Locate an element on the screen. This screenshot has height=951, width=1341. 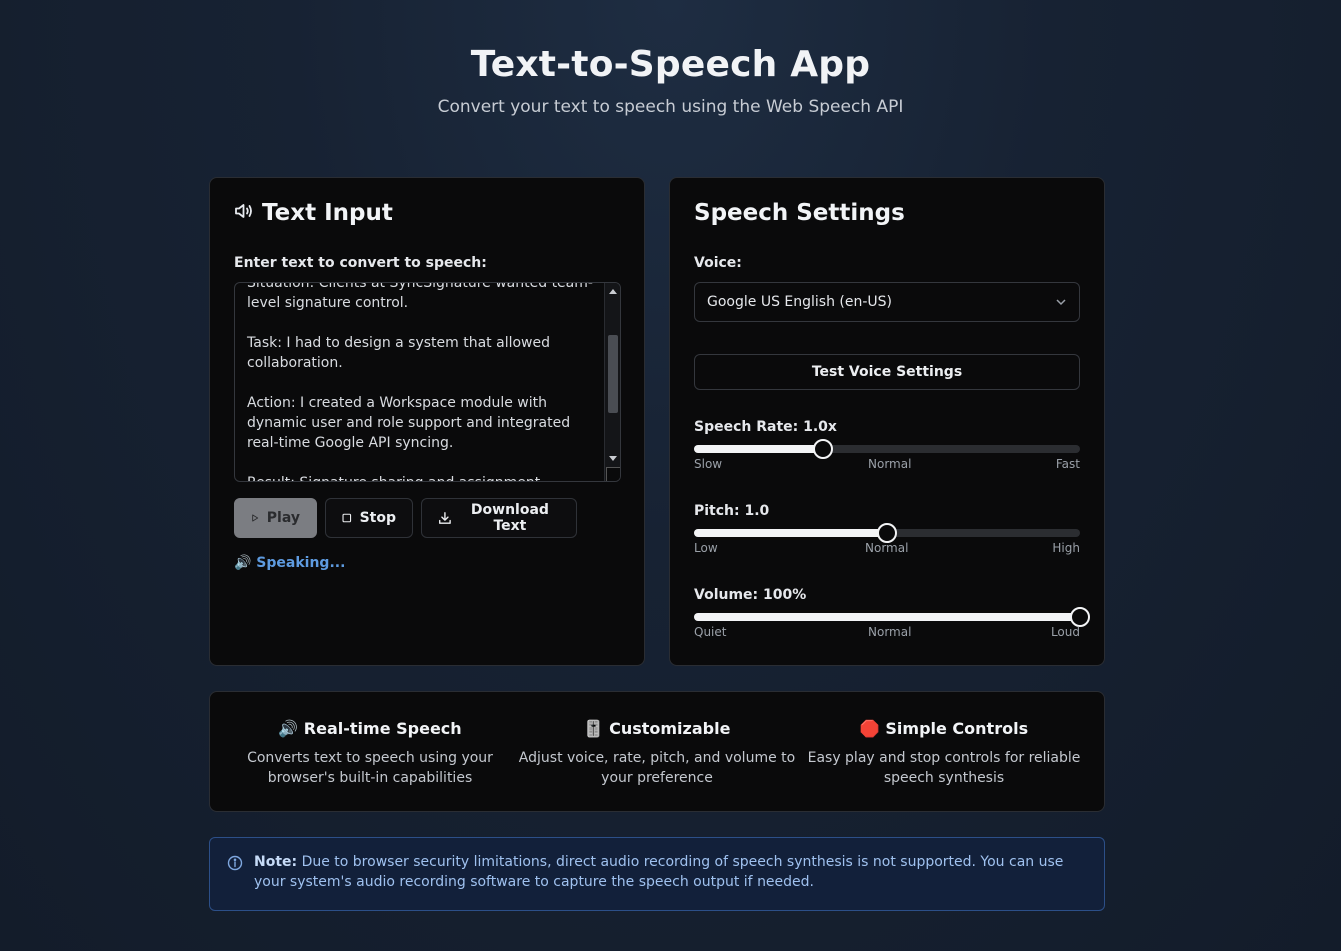
scroll-up-arrow-icon is located at coordinates (613, 291).